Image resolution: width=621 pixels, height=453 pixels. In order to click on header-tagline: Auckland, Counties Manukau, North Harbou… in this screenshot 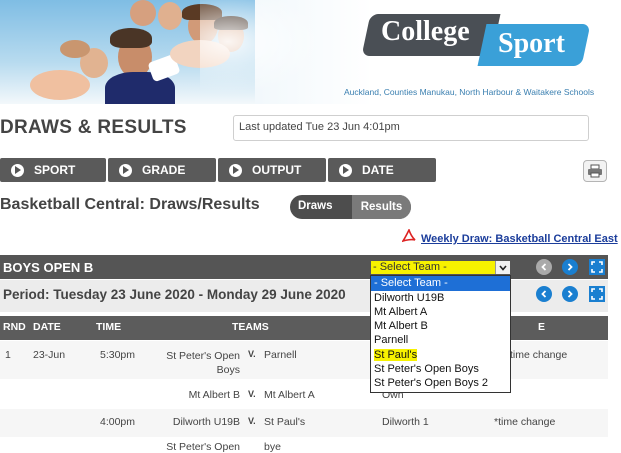, I will do `click(469, 92)`.